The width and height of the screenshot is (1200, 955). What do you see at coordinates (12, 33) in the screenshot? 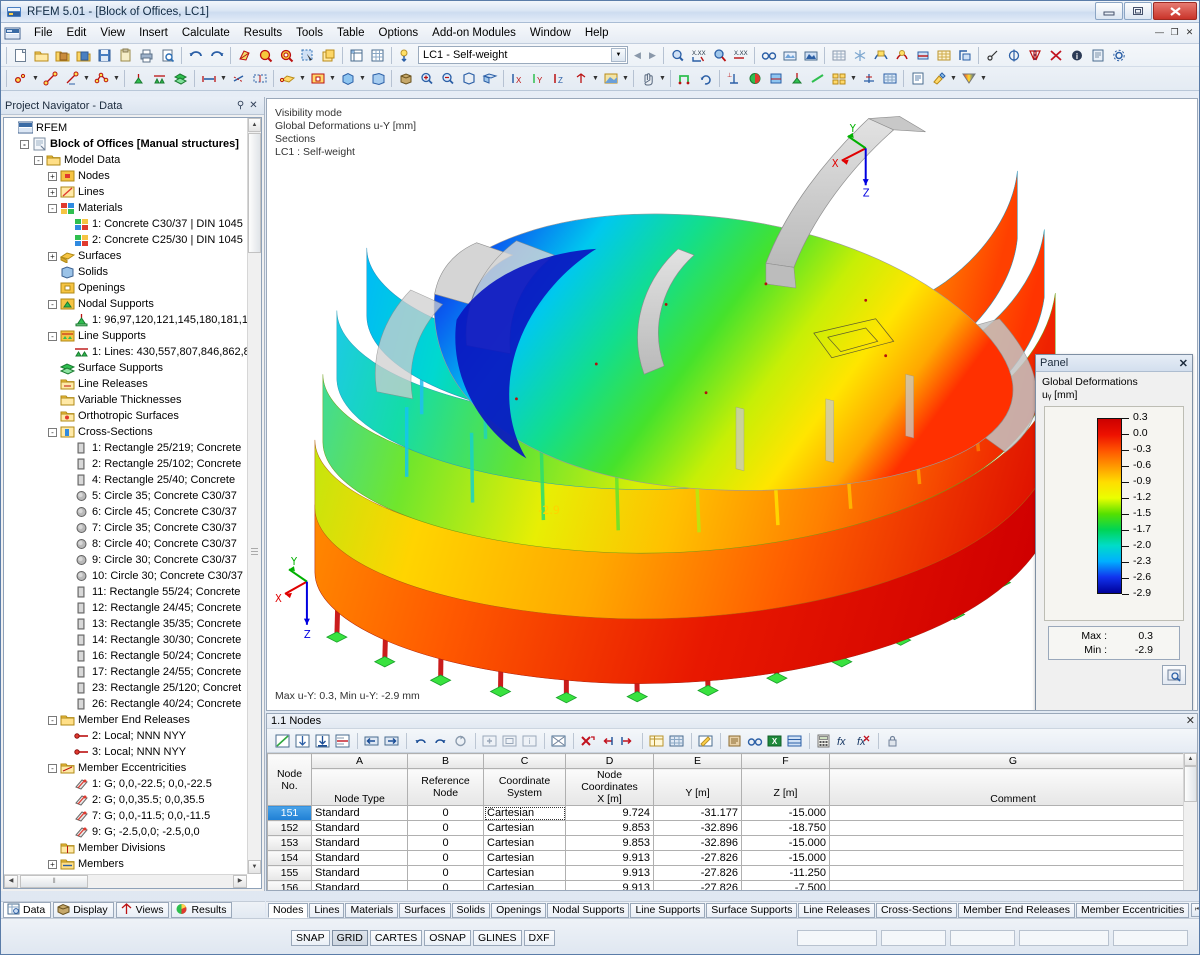
I see `application-icon` at bounding box center [12, 33].